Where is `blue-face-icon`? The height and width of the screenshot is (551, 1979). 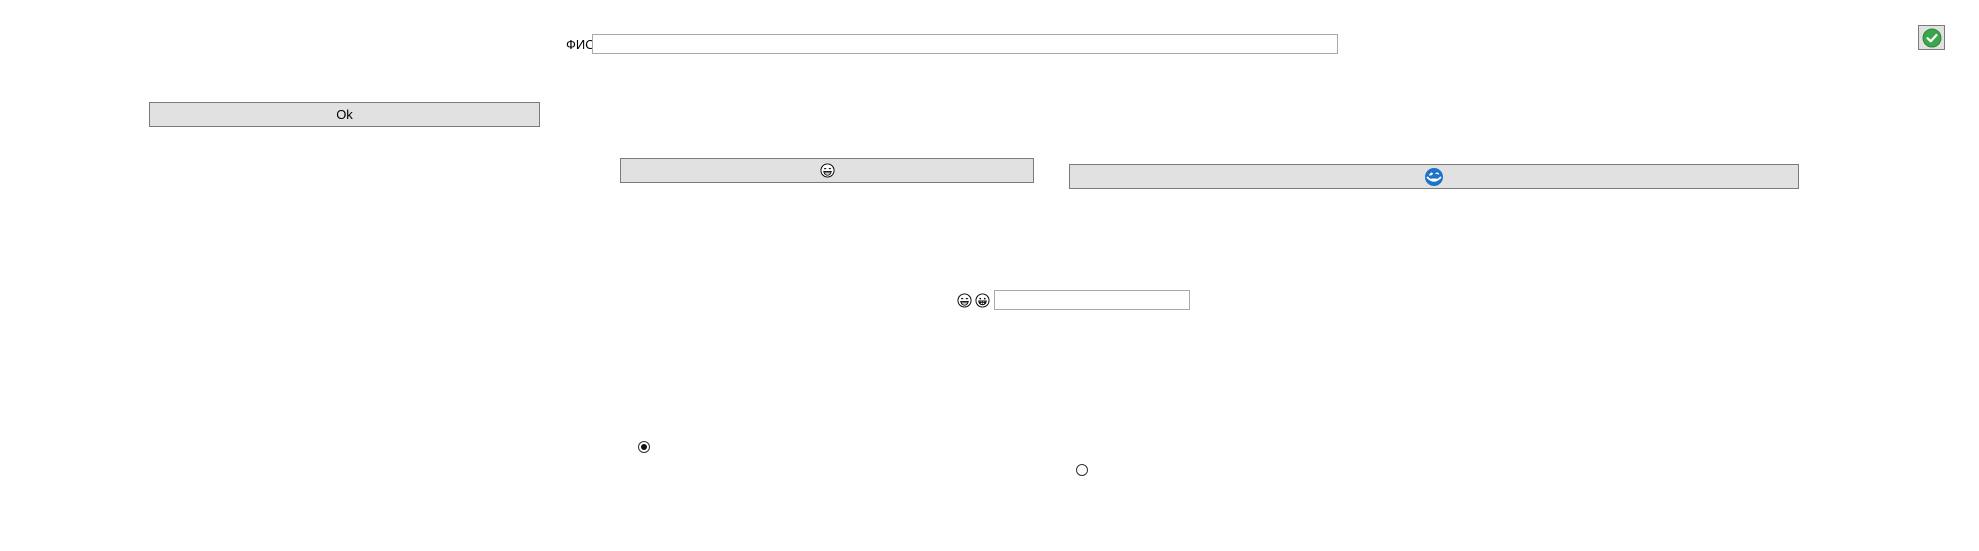 blue-face-icon is located at coordinates (1434, 176).